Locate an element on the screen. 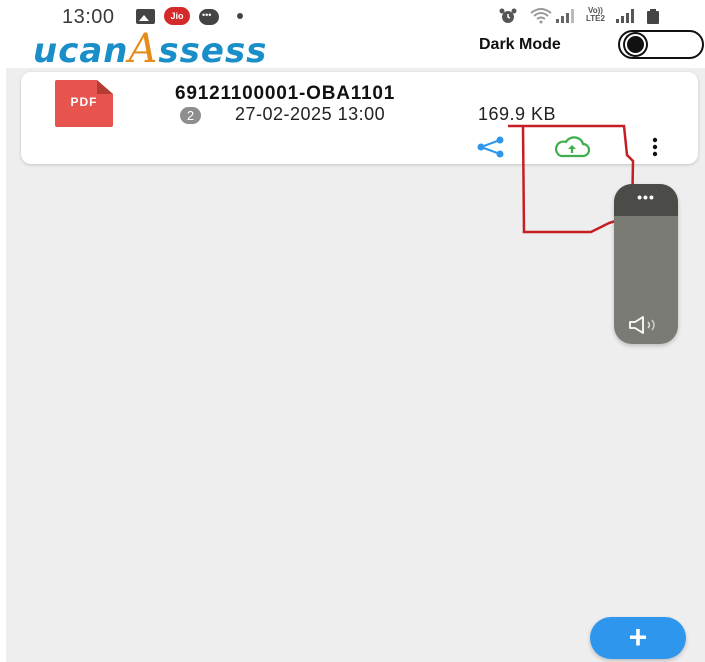  app-logo: ucanAssess is located at coordinates (150, 49).